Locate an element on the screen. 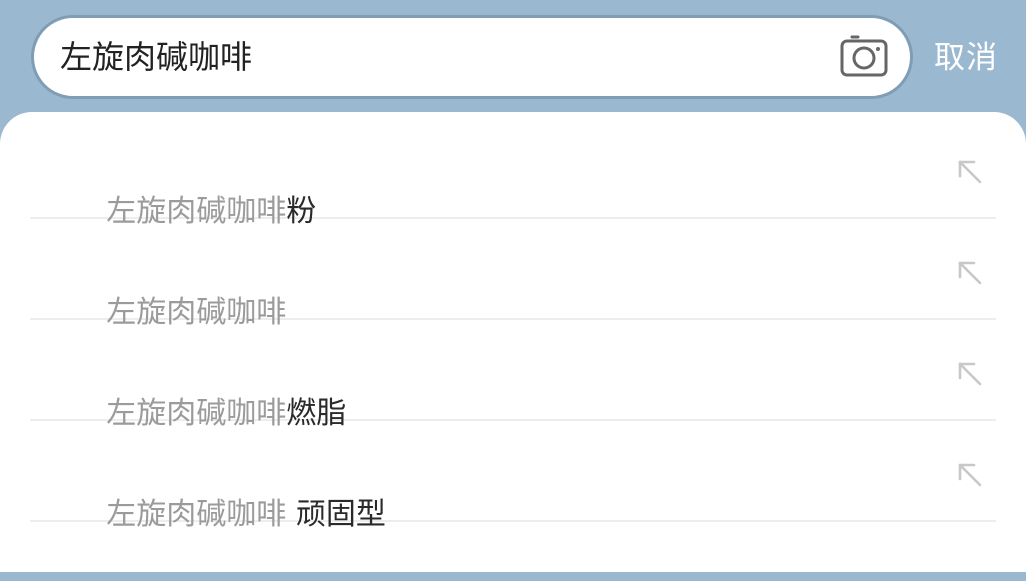  cancel-button: 取消 is located at coordinates (971, 58).